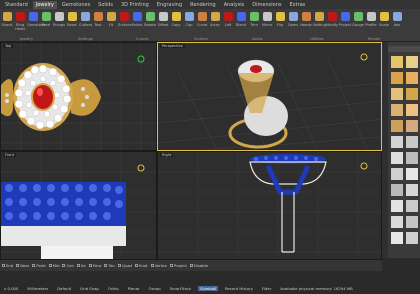  Describe the element at coordinates (267, 16) in the screenshot. I see `ribbon-button-mirror` at that location.